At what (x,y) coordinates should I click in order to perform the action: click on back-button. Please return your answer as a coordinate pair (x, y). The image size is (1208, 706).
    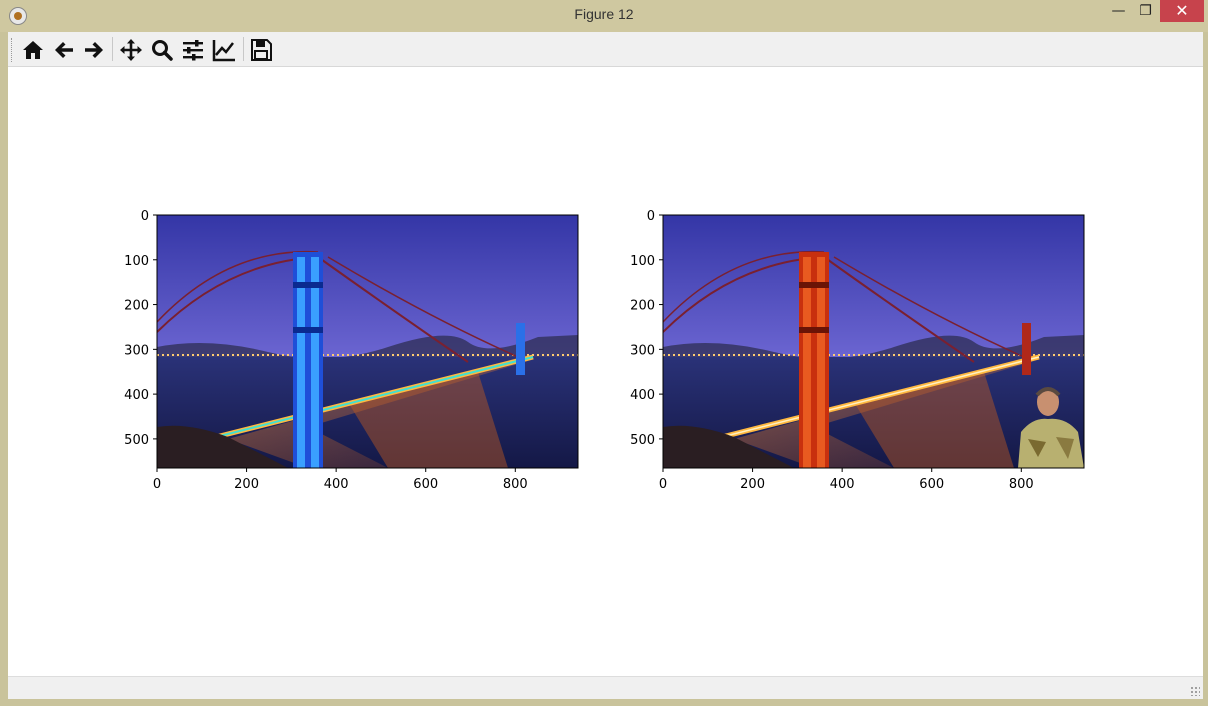
    Looking at the image, I should click on (64, 50).